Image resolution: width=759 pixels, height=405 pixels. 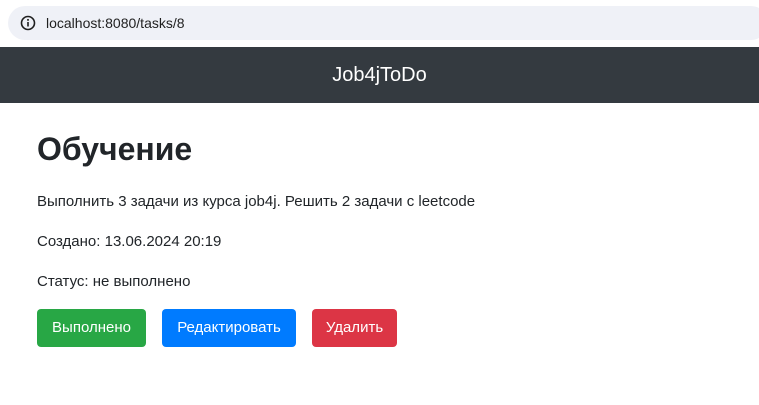 I want to click on delete-button: Удалить, so click(x=354, y=328).